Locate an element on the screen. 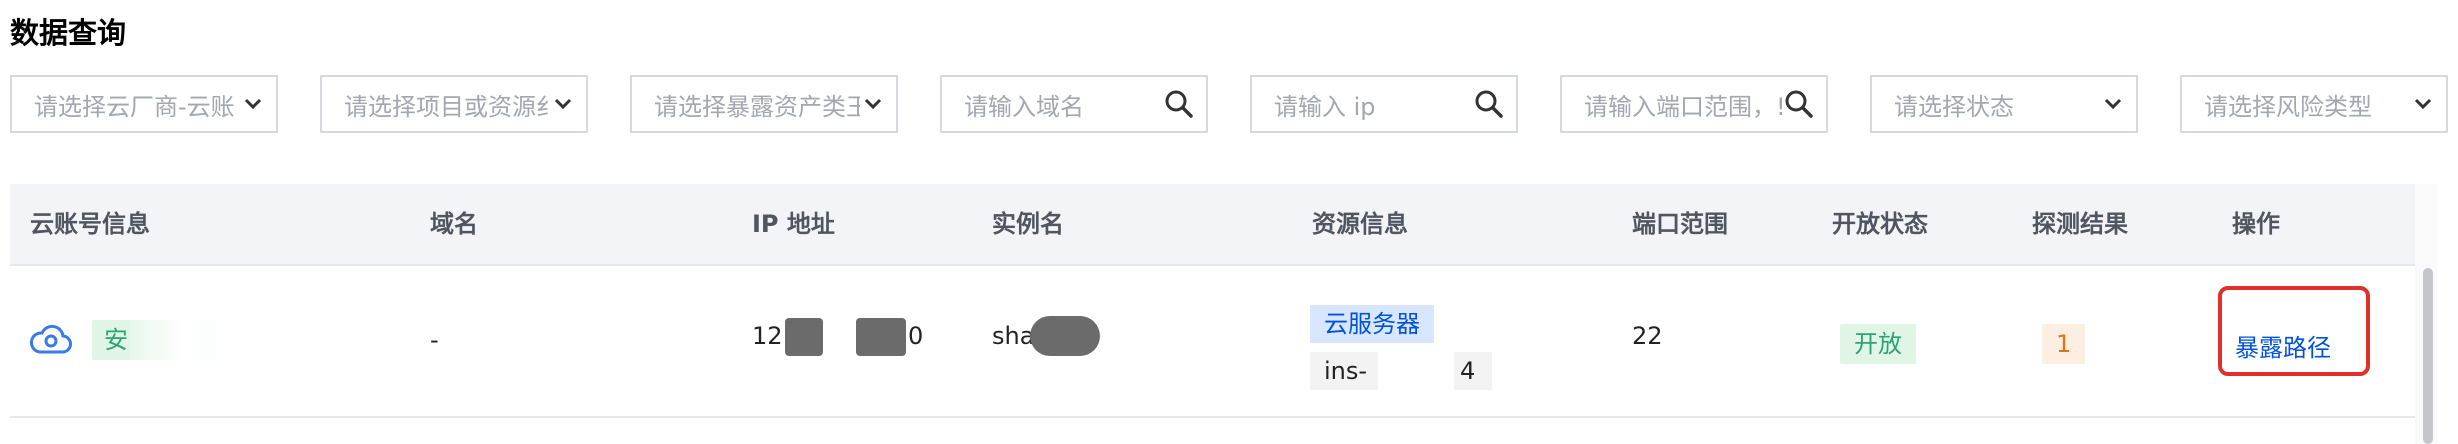 This screenshot has height=444, width=2458. resource-type-tag: 云服务器 is located at coordinates (1372, 324).